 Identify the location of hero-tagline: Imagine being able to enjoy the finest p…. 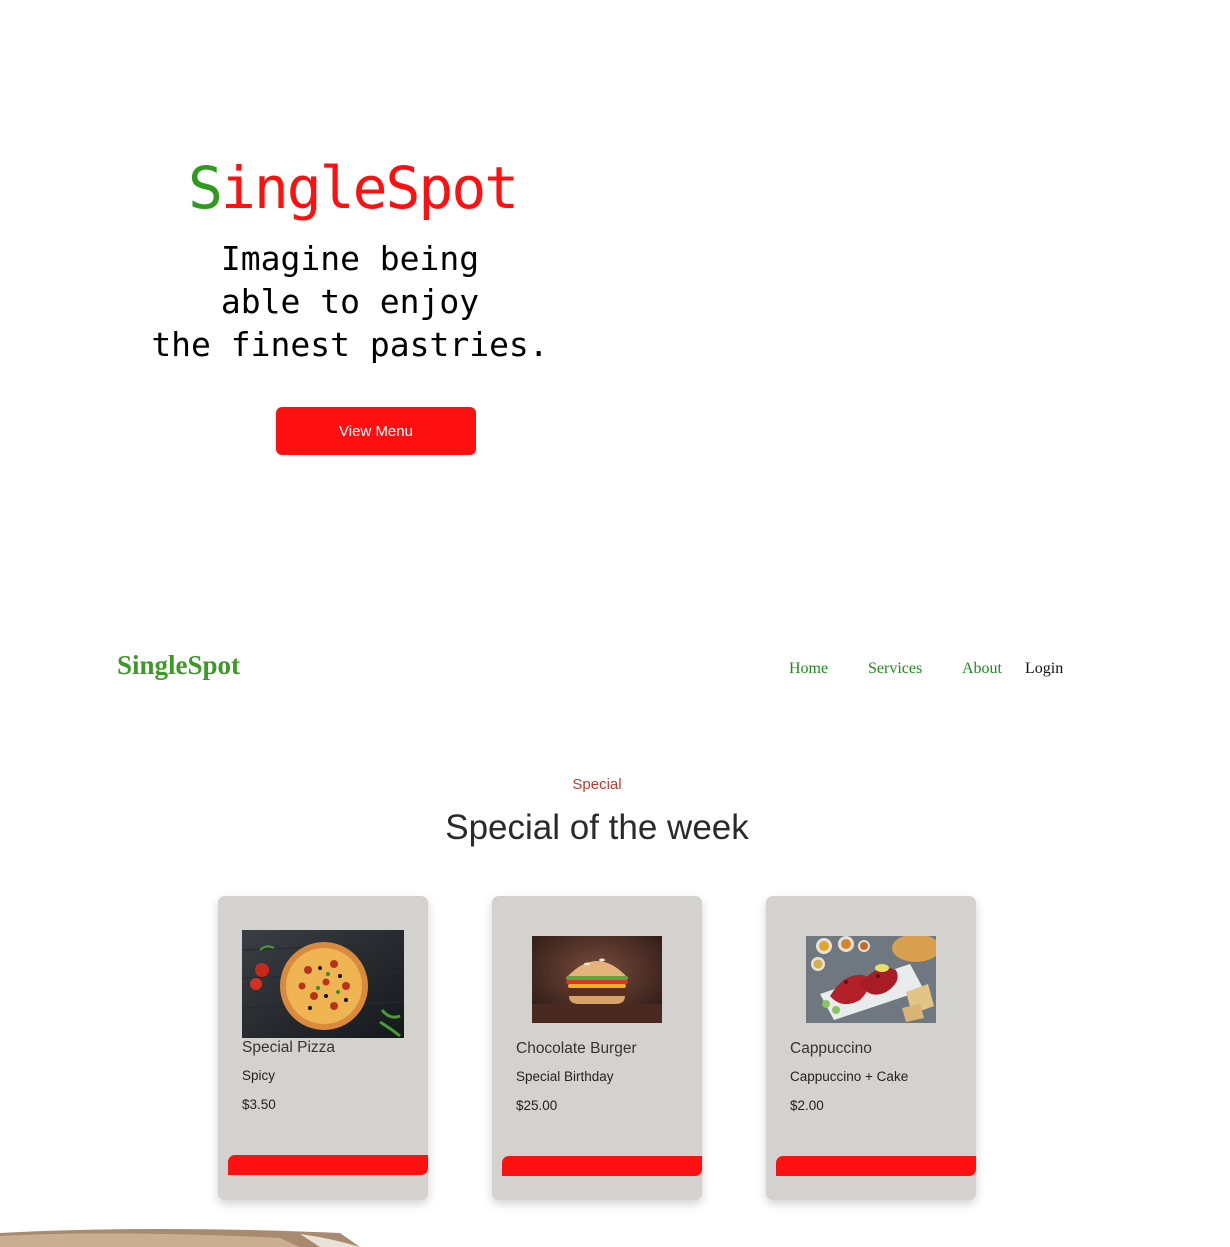
(350, 301).